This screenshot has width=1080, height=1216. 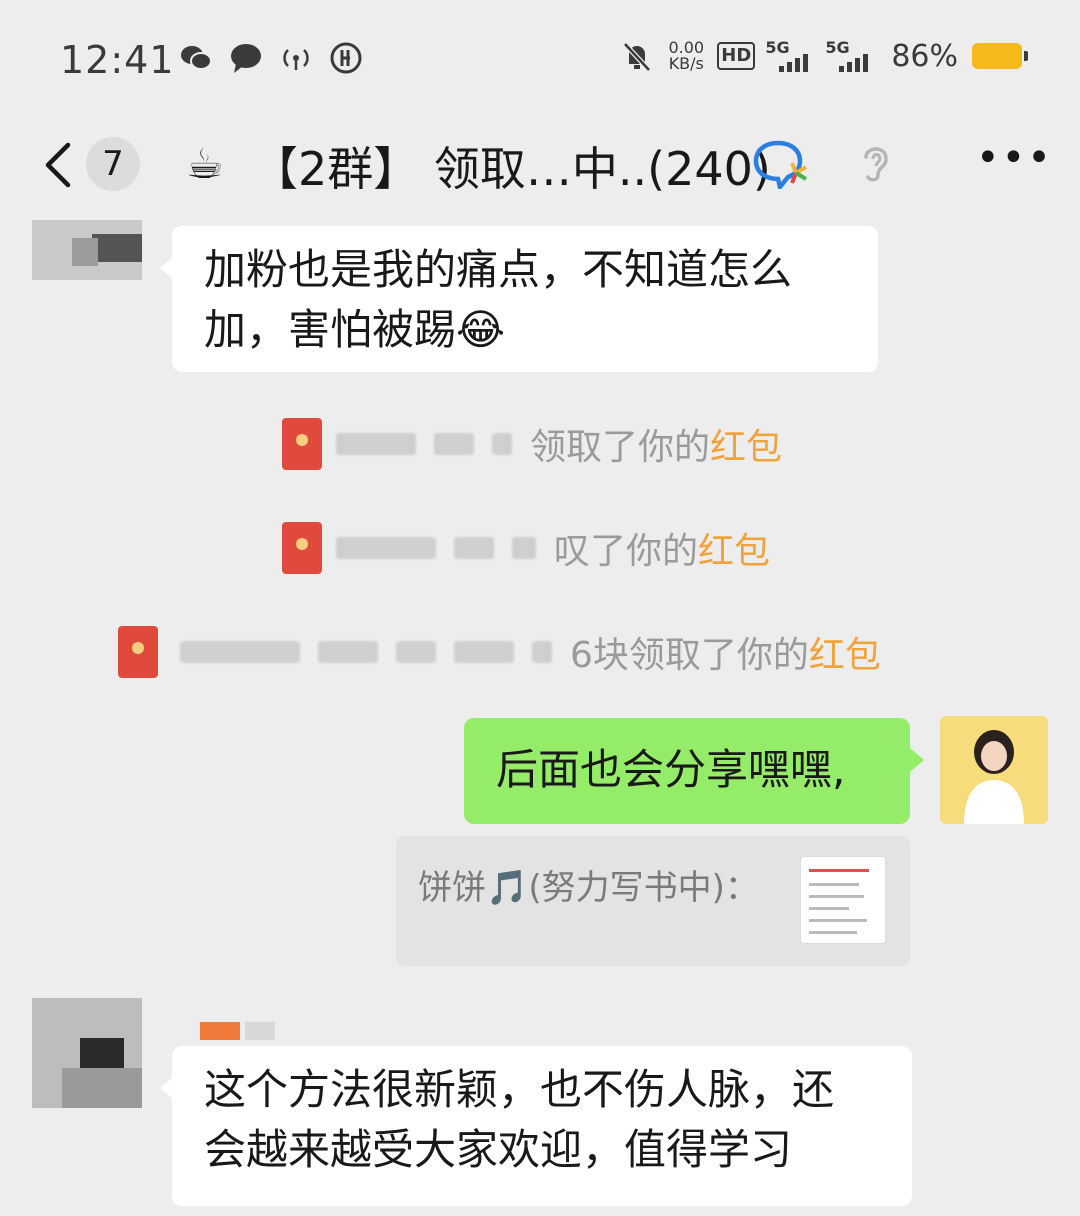 I want to click on signal-sim2-icon: 5G, so click(x=850, y=56).